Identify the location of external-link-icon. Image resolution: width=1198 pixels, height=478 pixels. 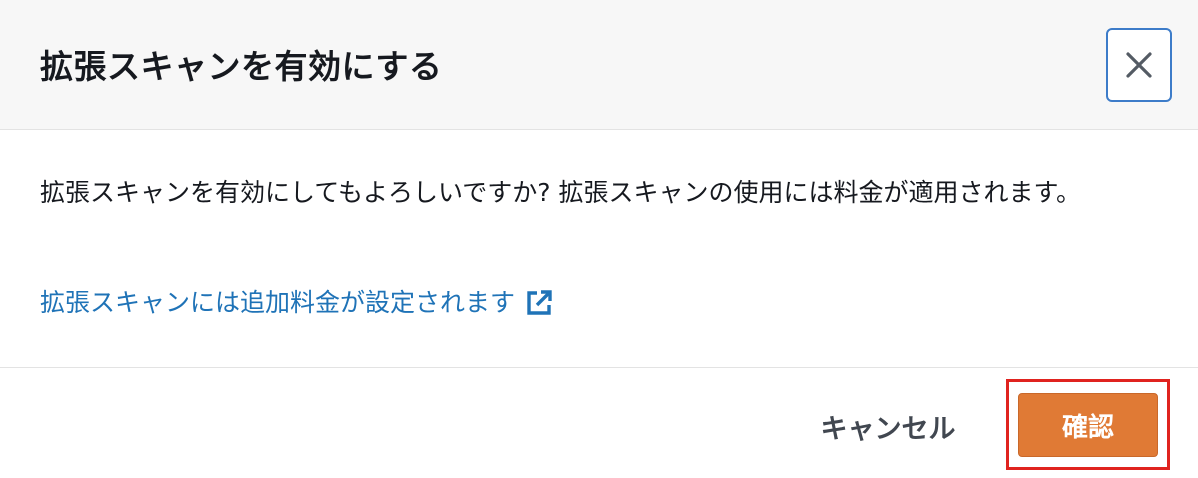
(539, 303).